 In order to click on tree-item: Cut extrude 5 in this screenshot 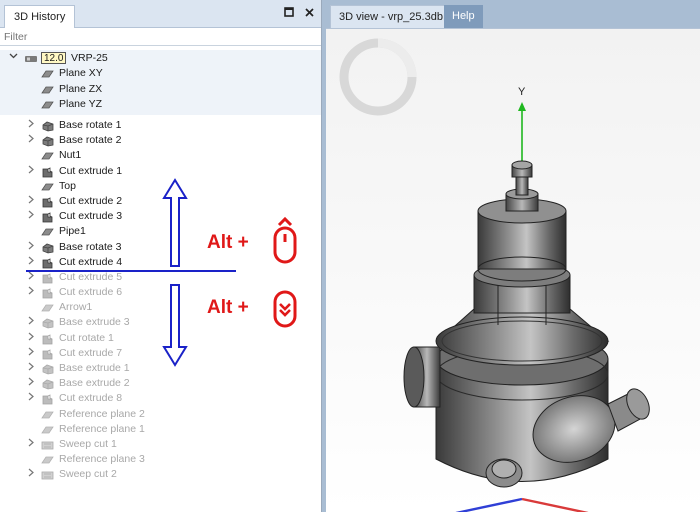, I will do `click(160, 277)`.